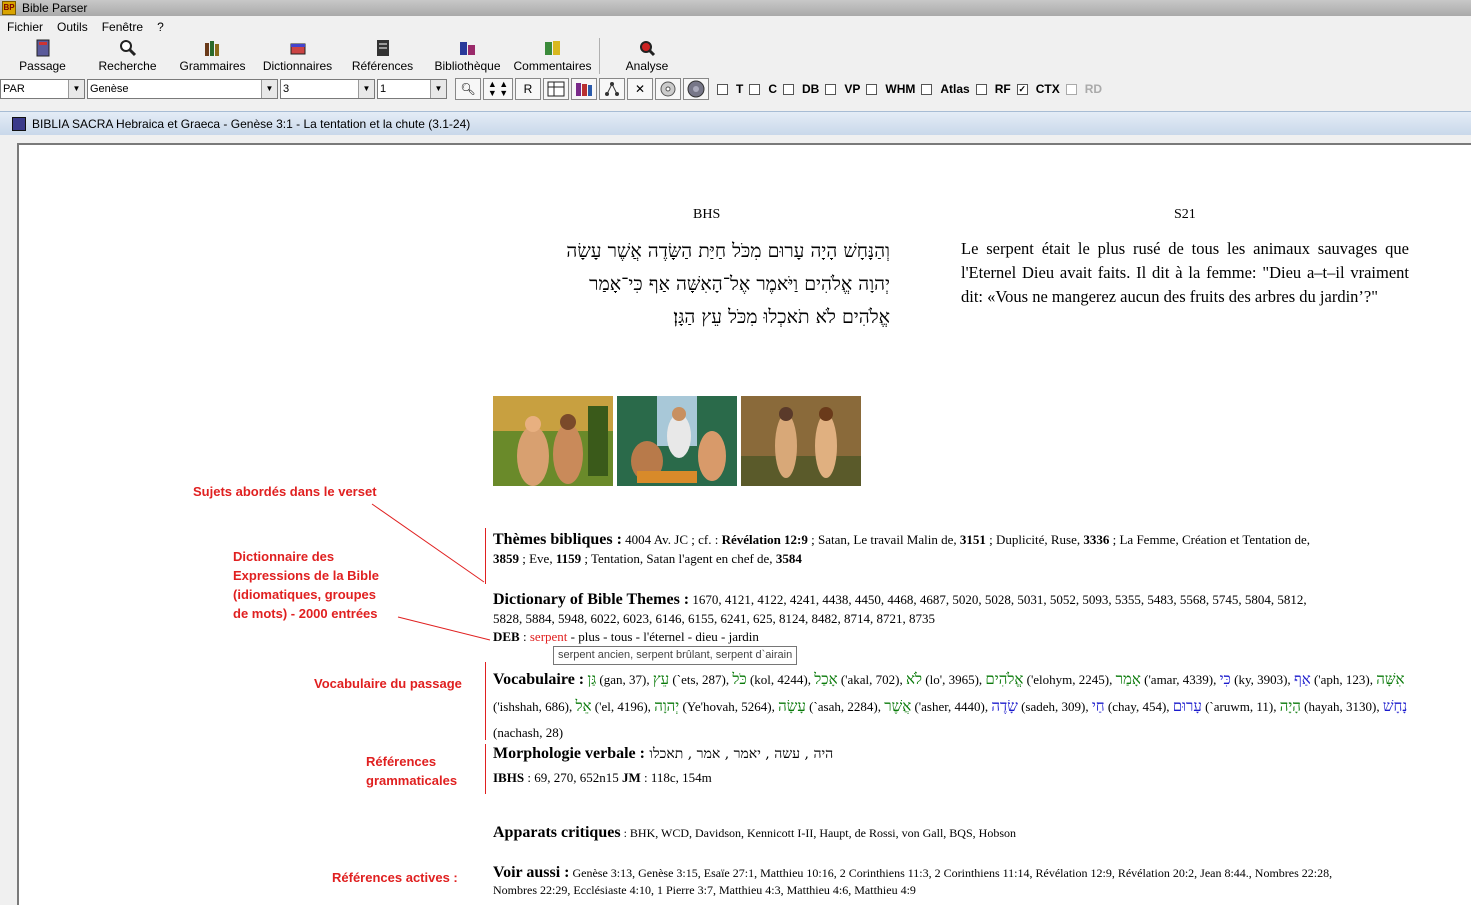 This screenshot has width=1471, height=905. Describe the element at coordinates (160, 27) in the screenshot. I see `menu-help: ?` at that location.